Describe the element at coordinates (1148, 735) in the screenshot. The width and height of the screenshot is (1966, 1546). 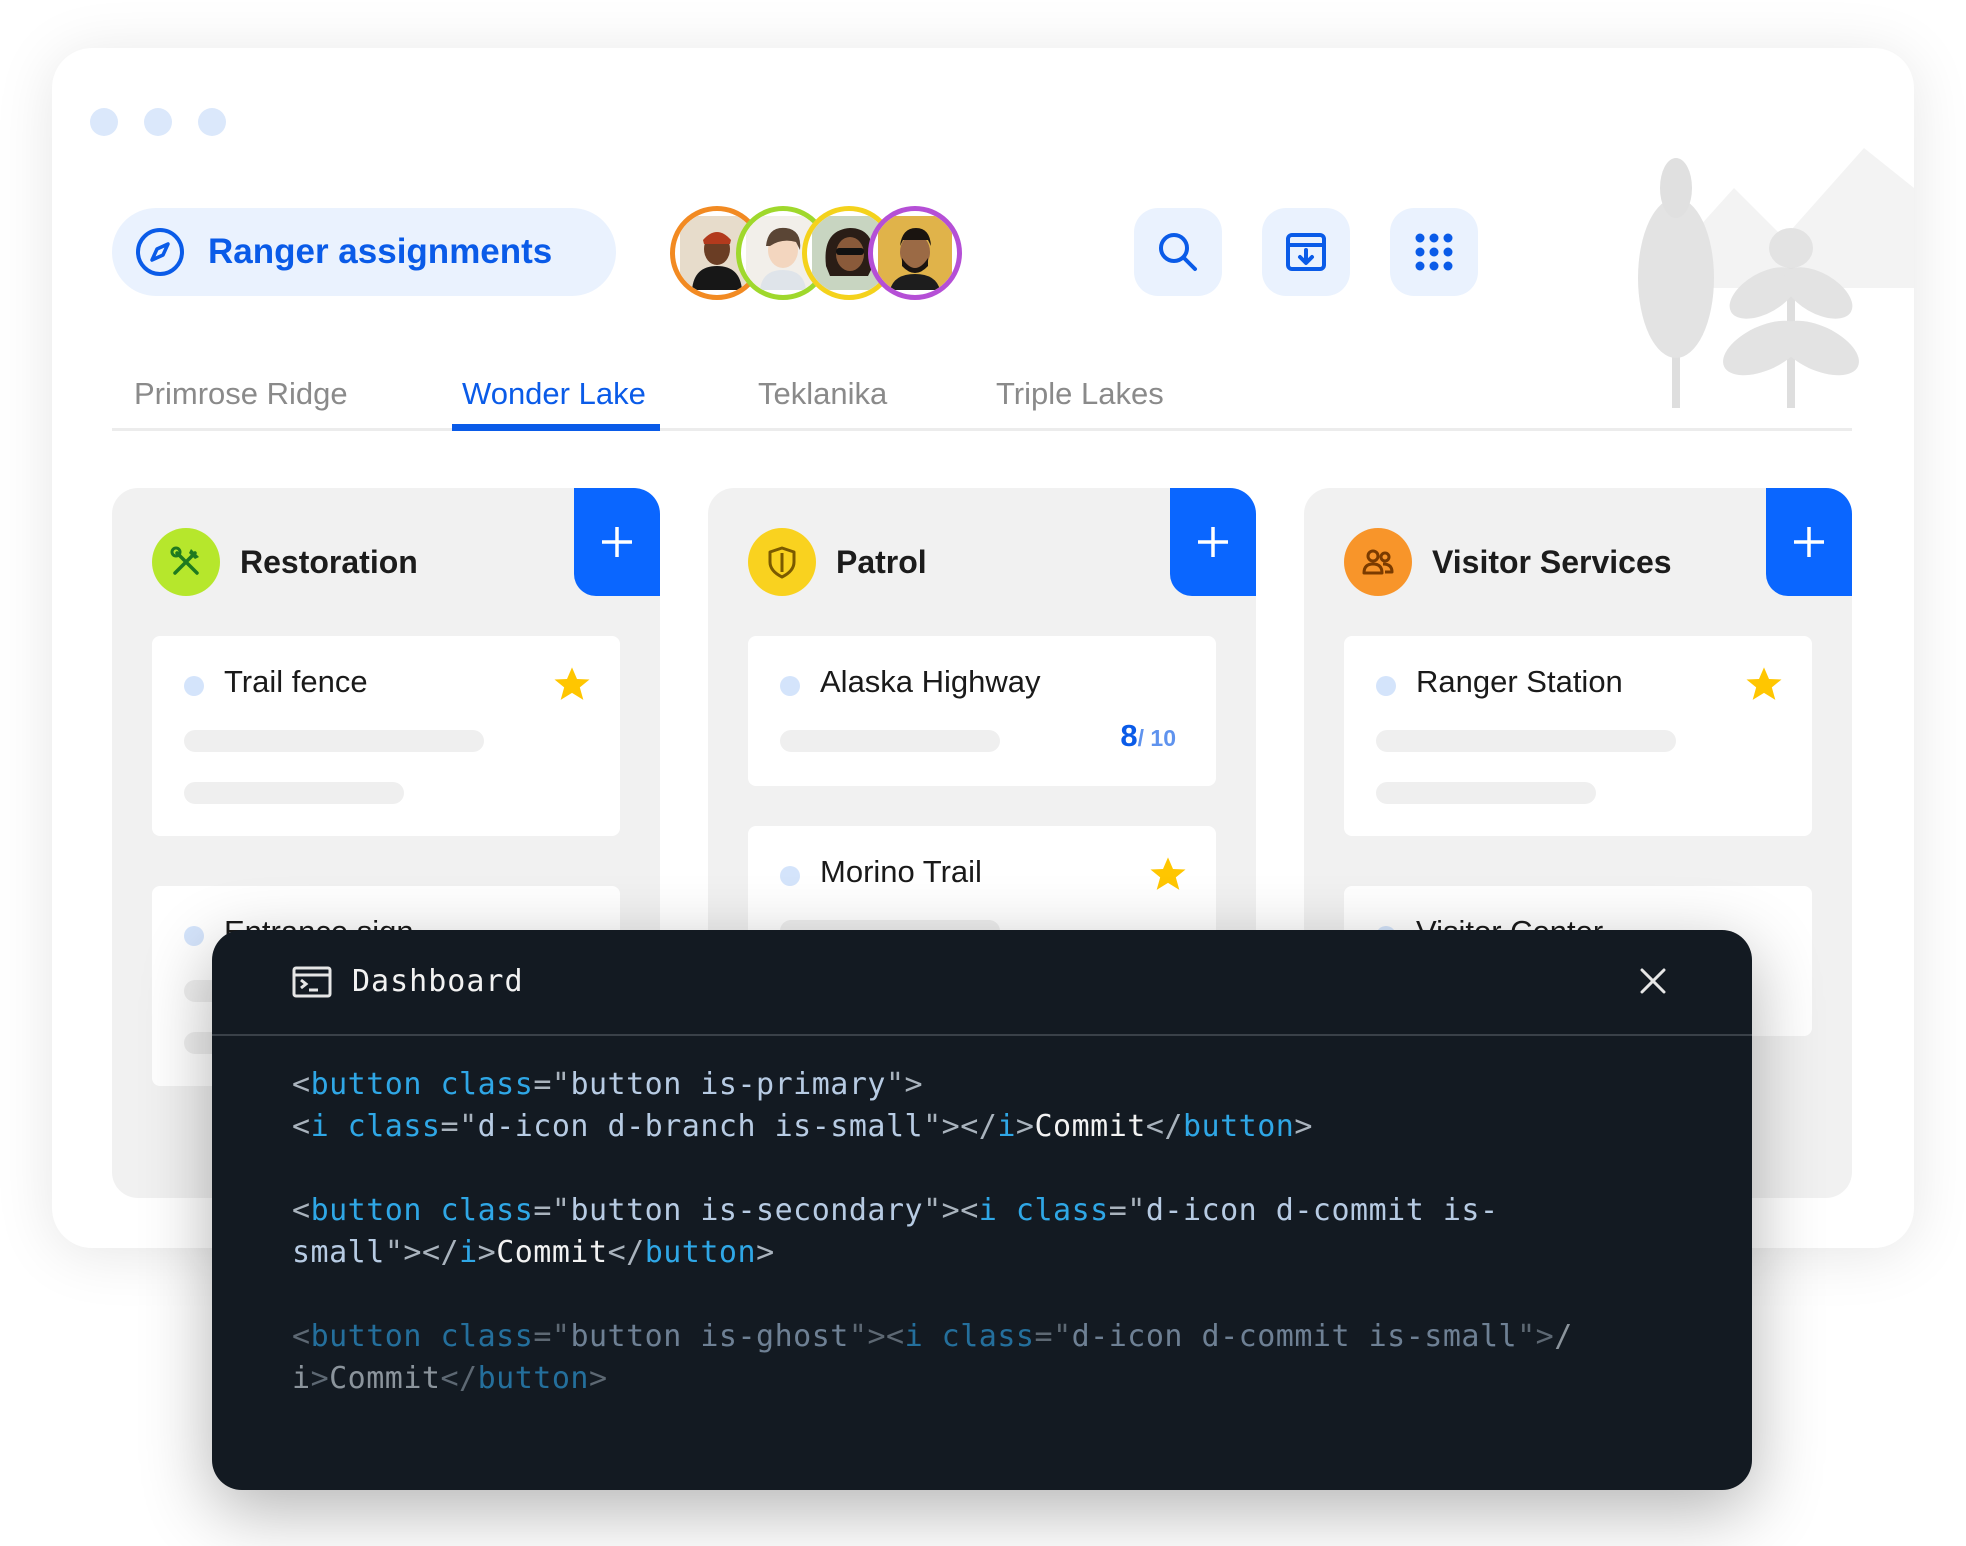
I see `progress-count: 8/ 10` at that location.